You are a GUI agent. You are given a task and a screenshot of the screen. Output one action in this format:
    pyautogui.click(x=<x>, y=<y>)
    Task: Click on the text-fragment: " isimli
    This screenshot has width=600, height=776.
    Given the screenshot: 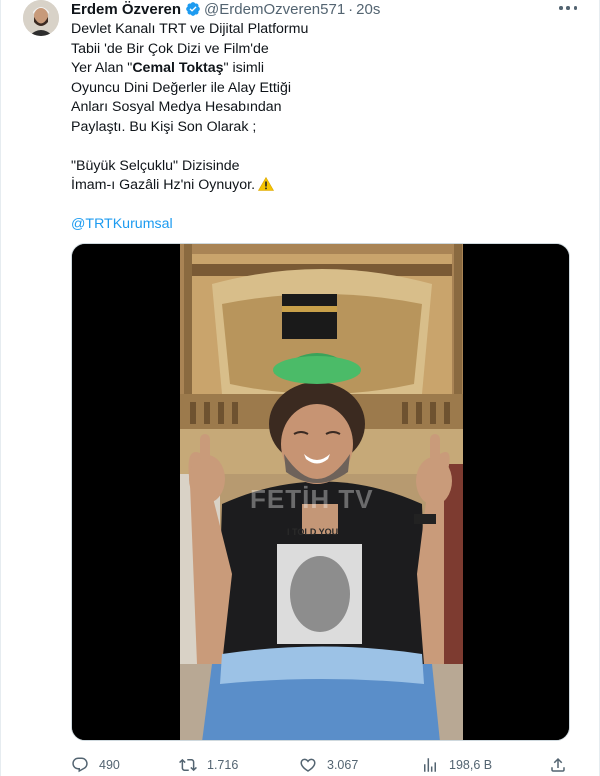 What is the action you would take?
    pyautogui.click(x=244, y=68)
    